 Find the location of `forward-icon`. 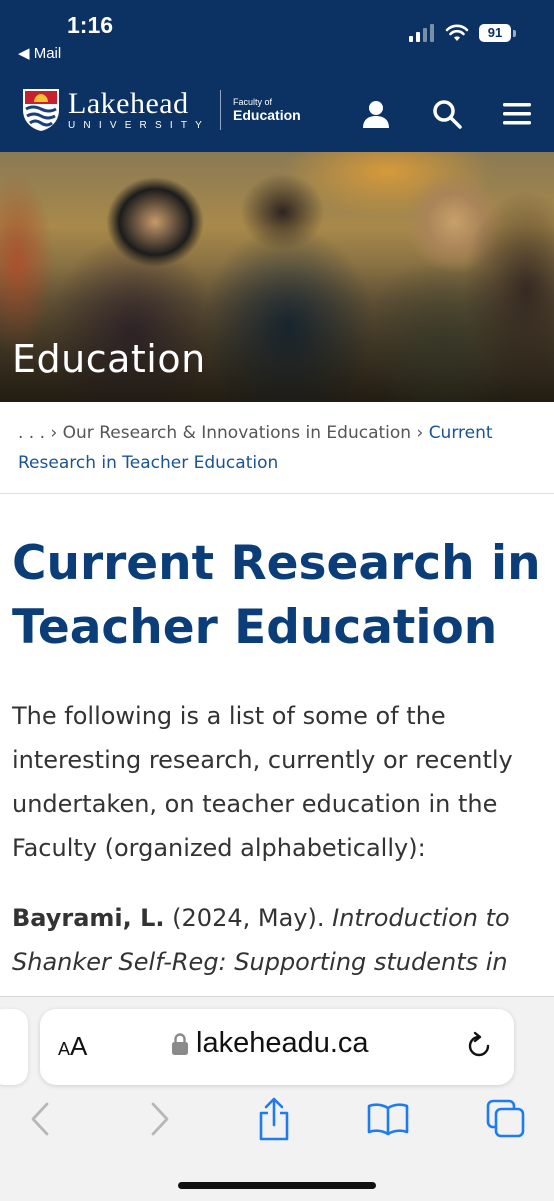

forward-icon is located at coordinates (160, 1119).